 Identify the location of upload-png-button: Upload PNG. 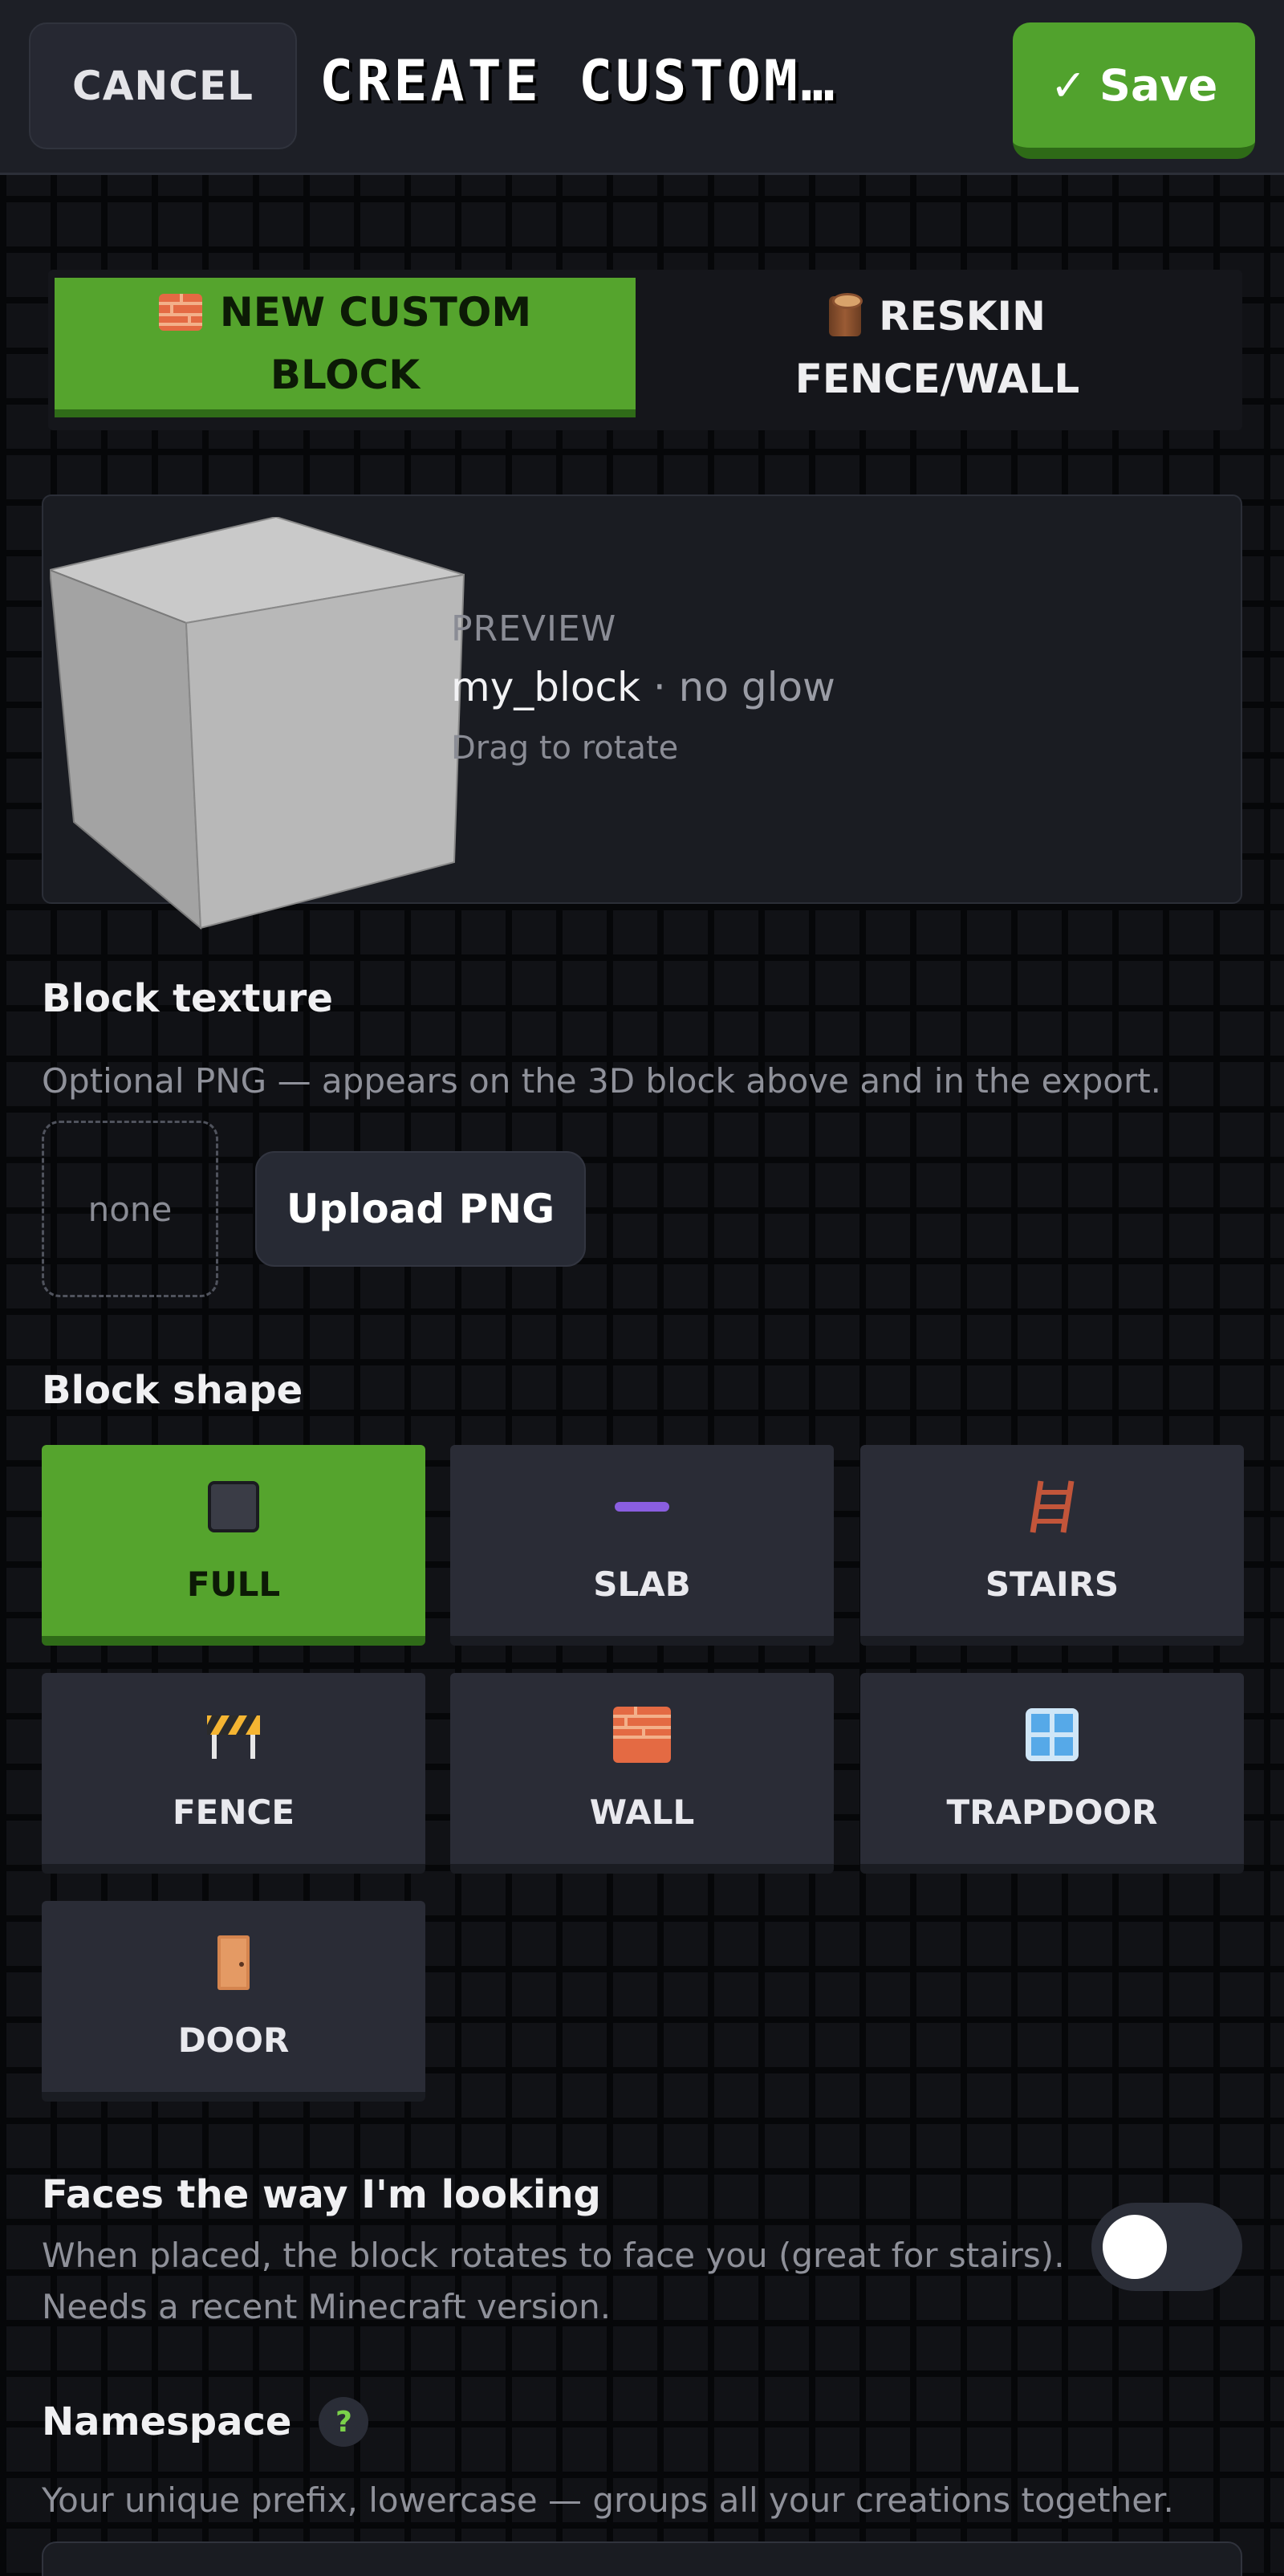
(420, 1209).